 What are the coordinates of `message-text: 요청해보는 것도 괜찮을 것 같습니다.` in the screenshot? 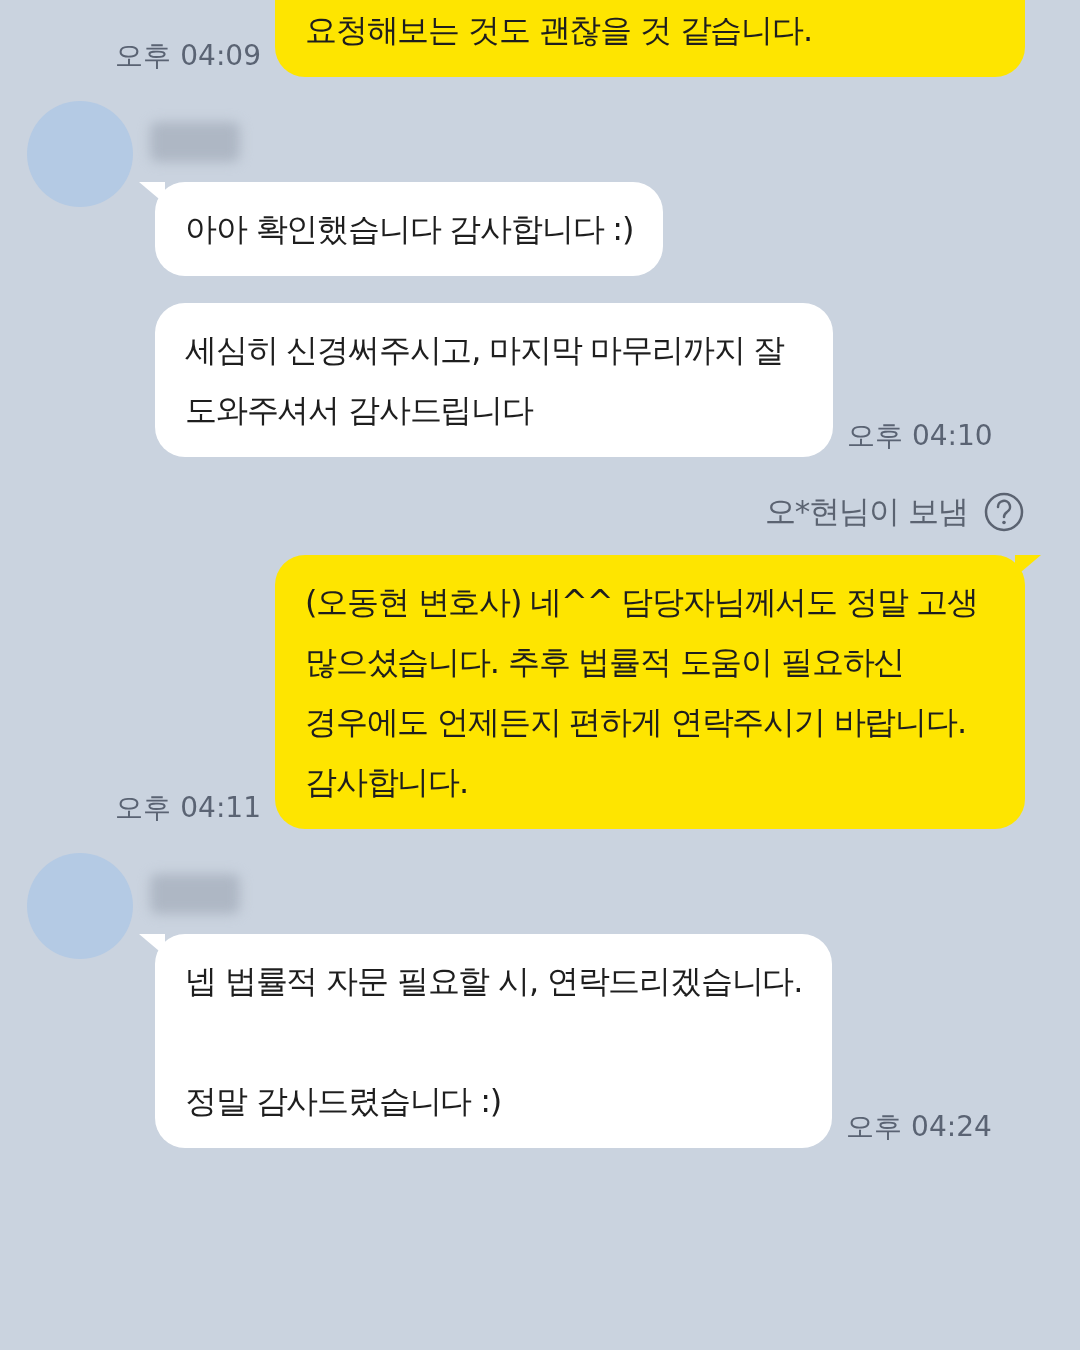 It's located at (559, 30).